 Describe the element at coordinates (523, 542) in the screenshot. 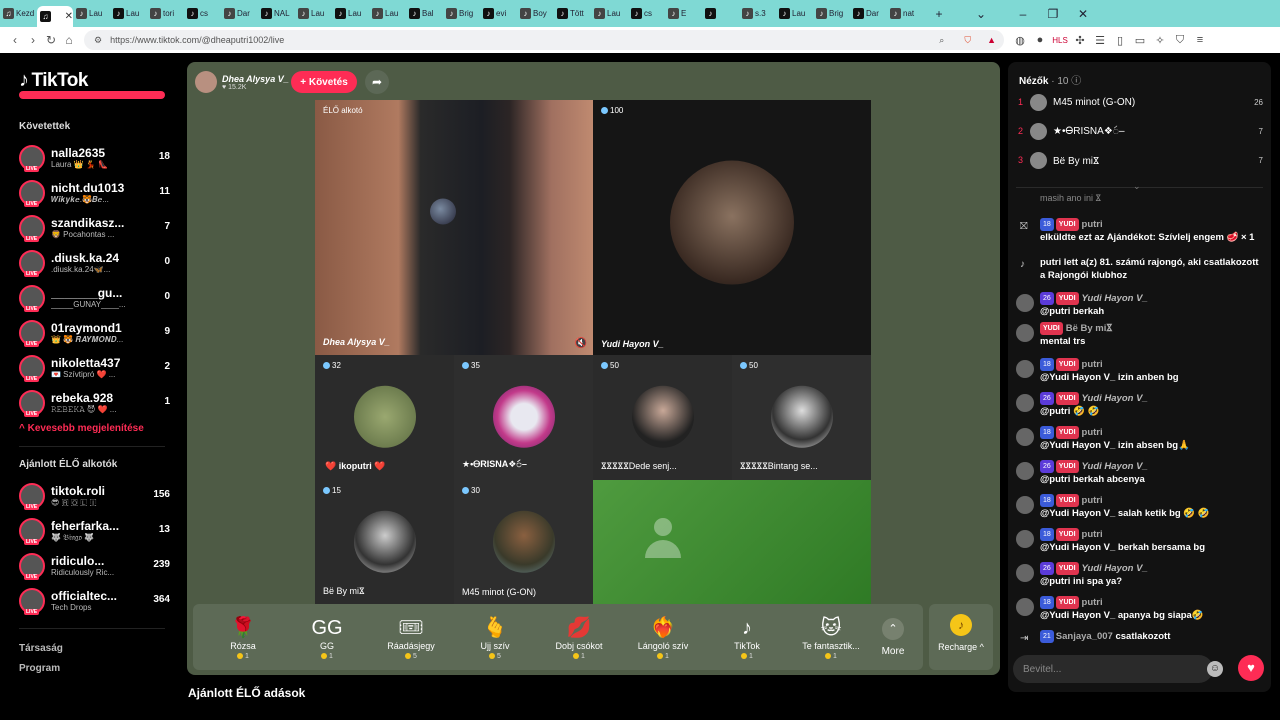

I see `guest-tile: 30 M45 minot (G-ON)` at that location.